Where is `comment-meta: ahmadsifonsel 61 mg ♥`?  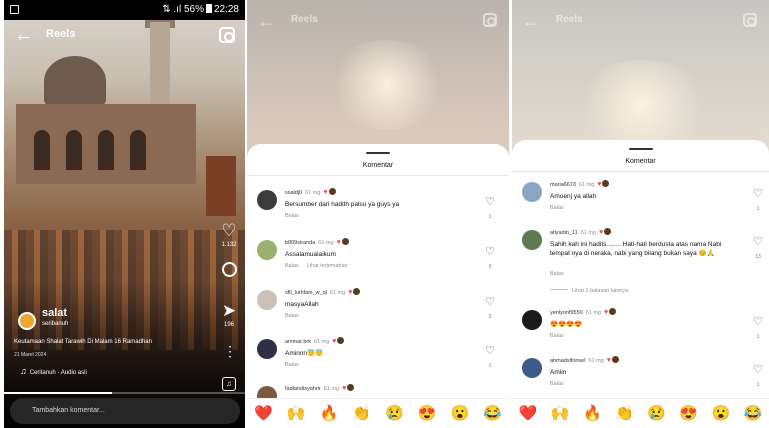 comment-meta: ahmadsifonsel 61 mg ♥ is located at coordinates (584, 360).